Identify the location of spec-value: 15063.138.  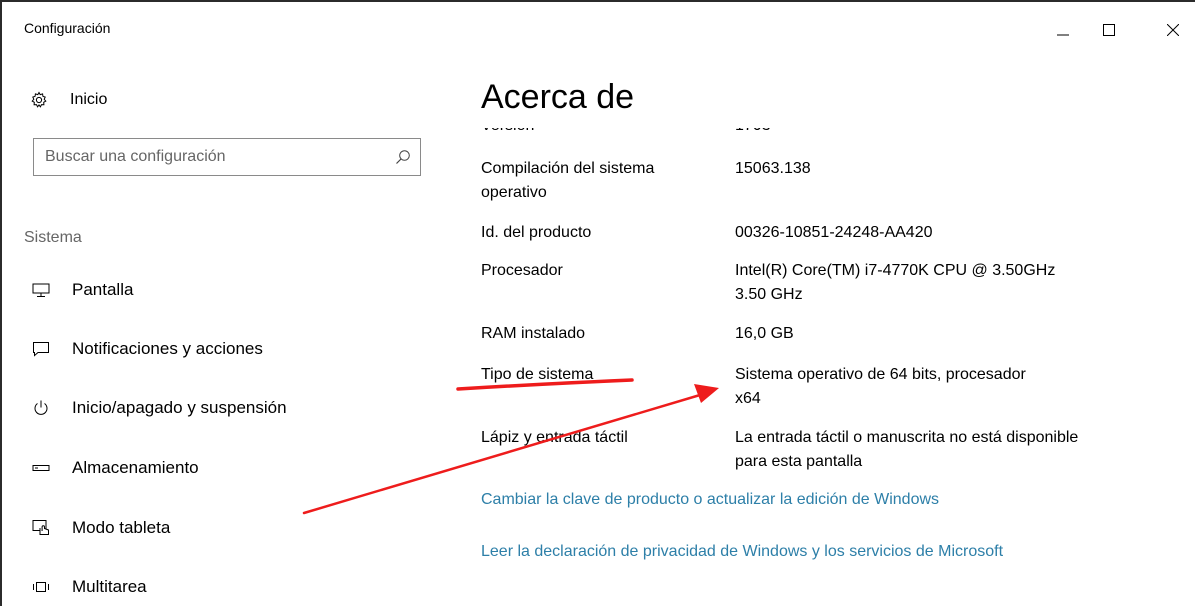
(773, 168).